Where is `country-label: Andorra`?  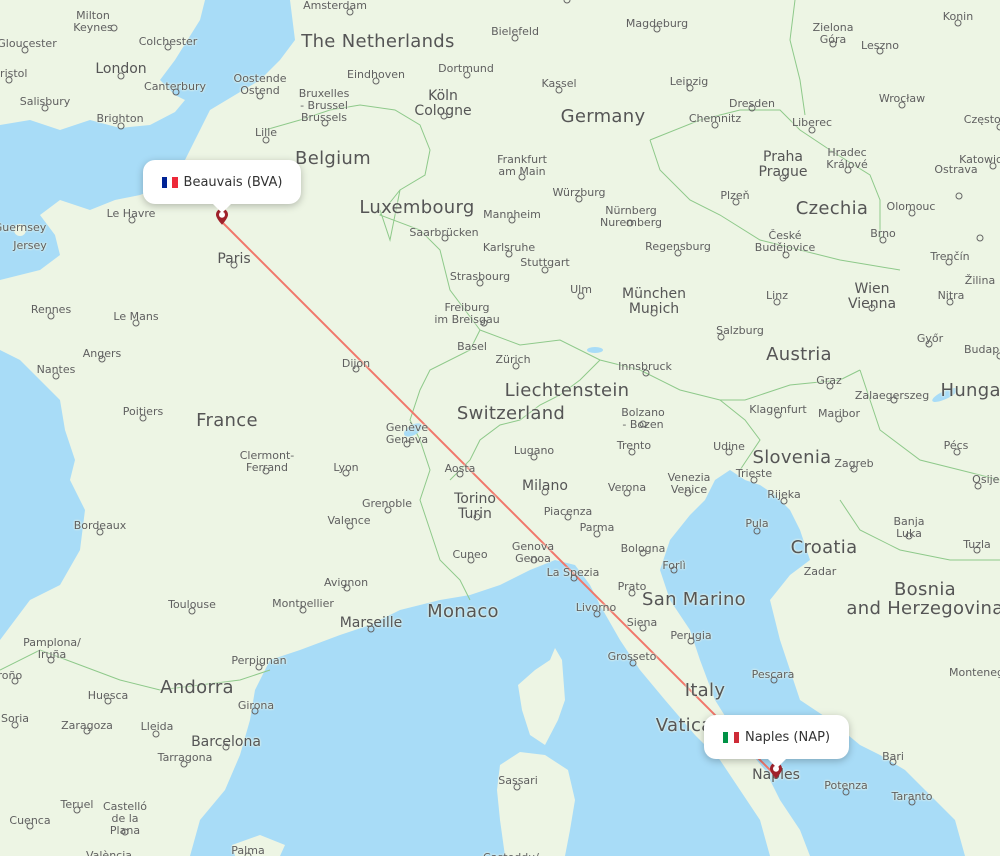 country-label: Andorra is located at coordinates (197, 687).